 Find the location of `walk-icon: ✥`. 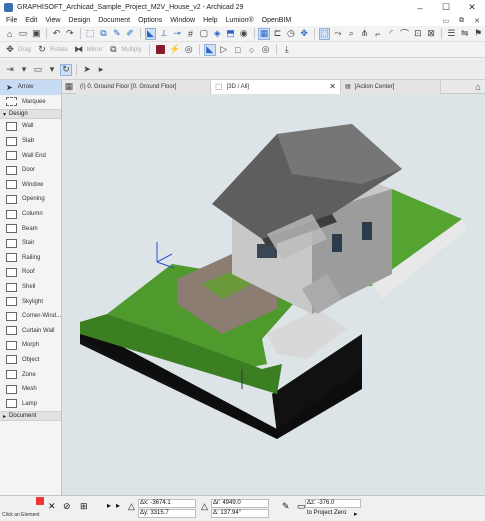

walk-icon: ✥ is located at coordinates (304, 34).